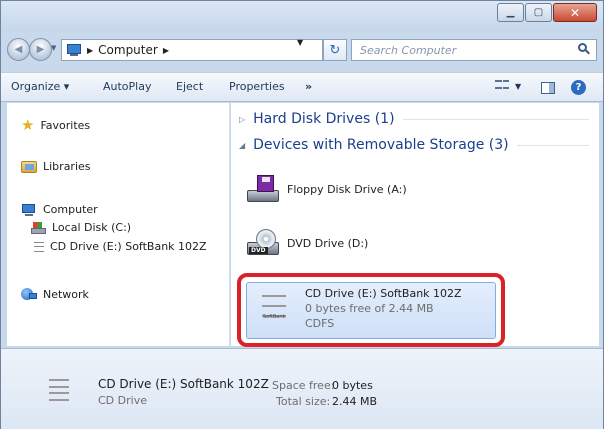 Image resolution: width=604 pixels, height=429 pixels. Describe the element at coordinates (38, 227) in the screenshot. I see `local-disk-icon` at that location.